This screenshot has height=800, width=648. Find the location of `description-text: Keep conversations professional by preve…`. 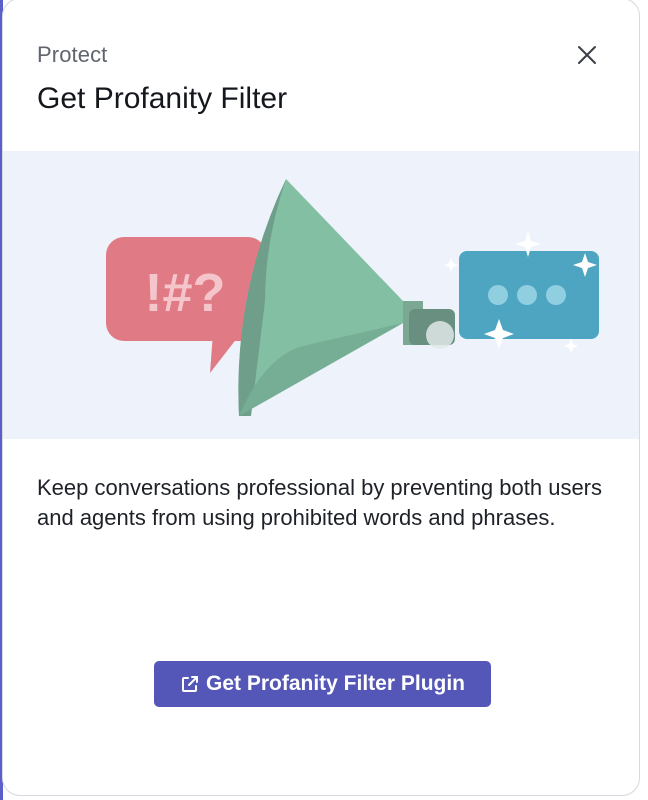

description-text: Keep conversations professional by preve… is located at coordinates (320, 502).